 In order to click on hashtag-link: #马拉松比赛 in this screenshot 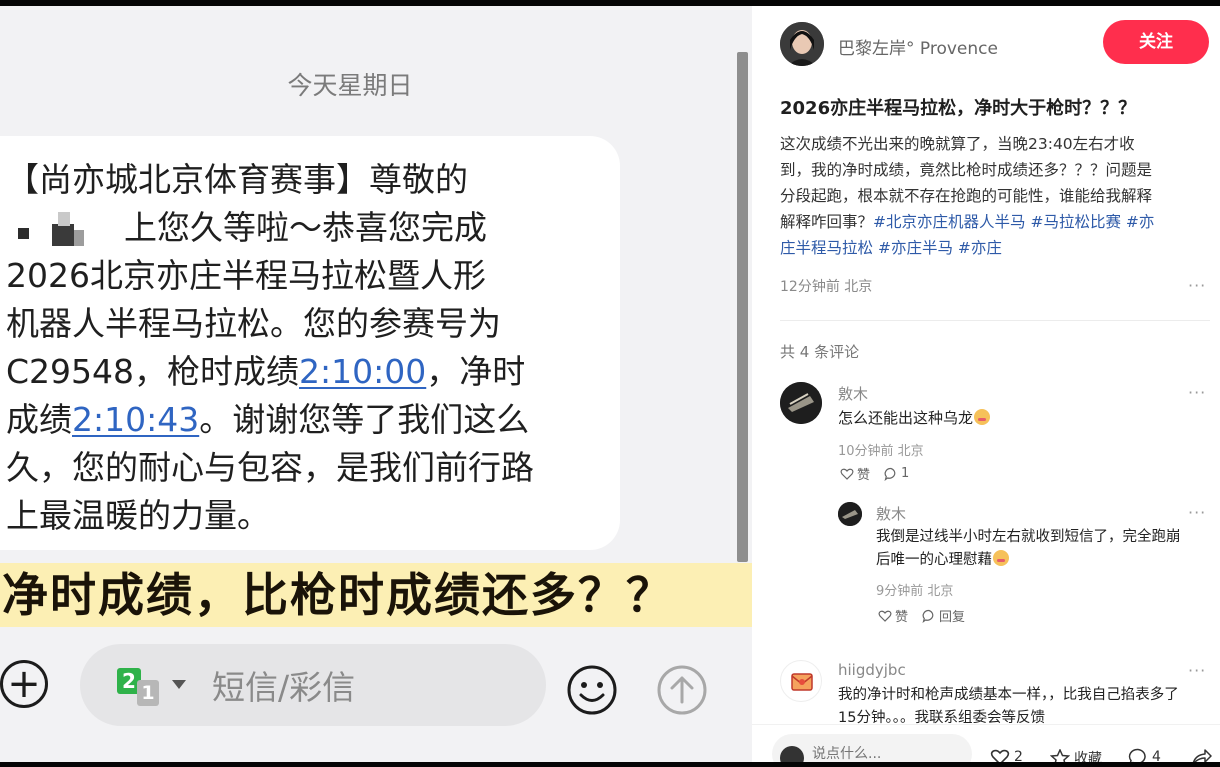, I will do `click(1075, 222)`.